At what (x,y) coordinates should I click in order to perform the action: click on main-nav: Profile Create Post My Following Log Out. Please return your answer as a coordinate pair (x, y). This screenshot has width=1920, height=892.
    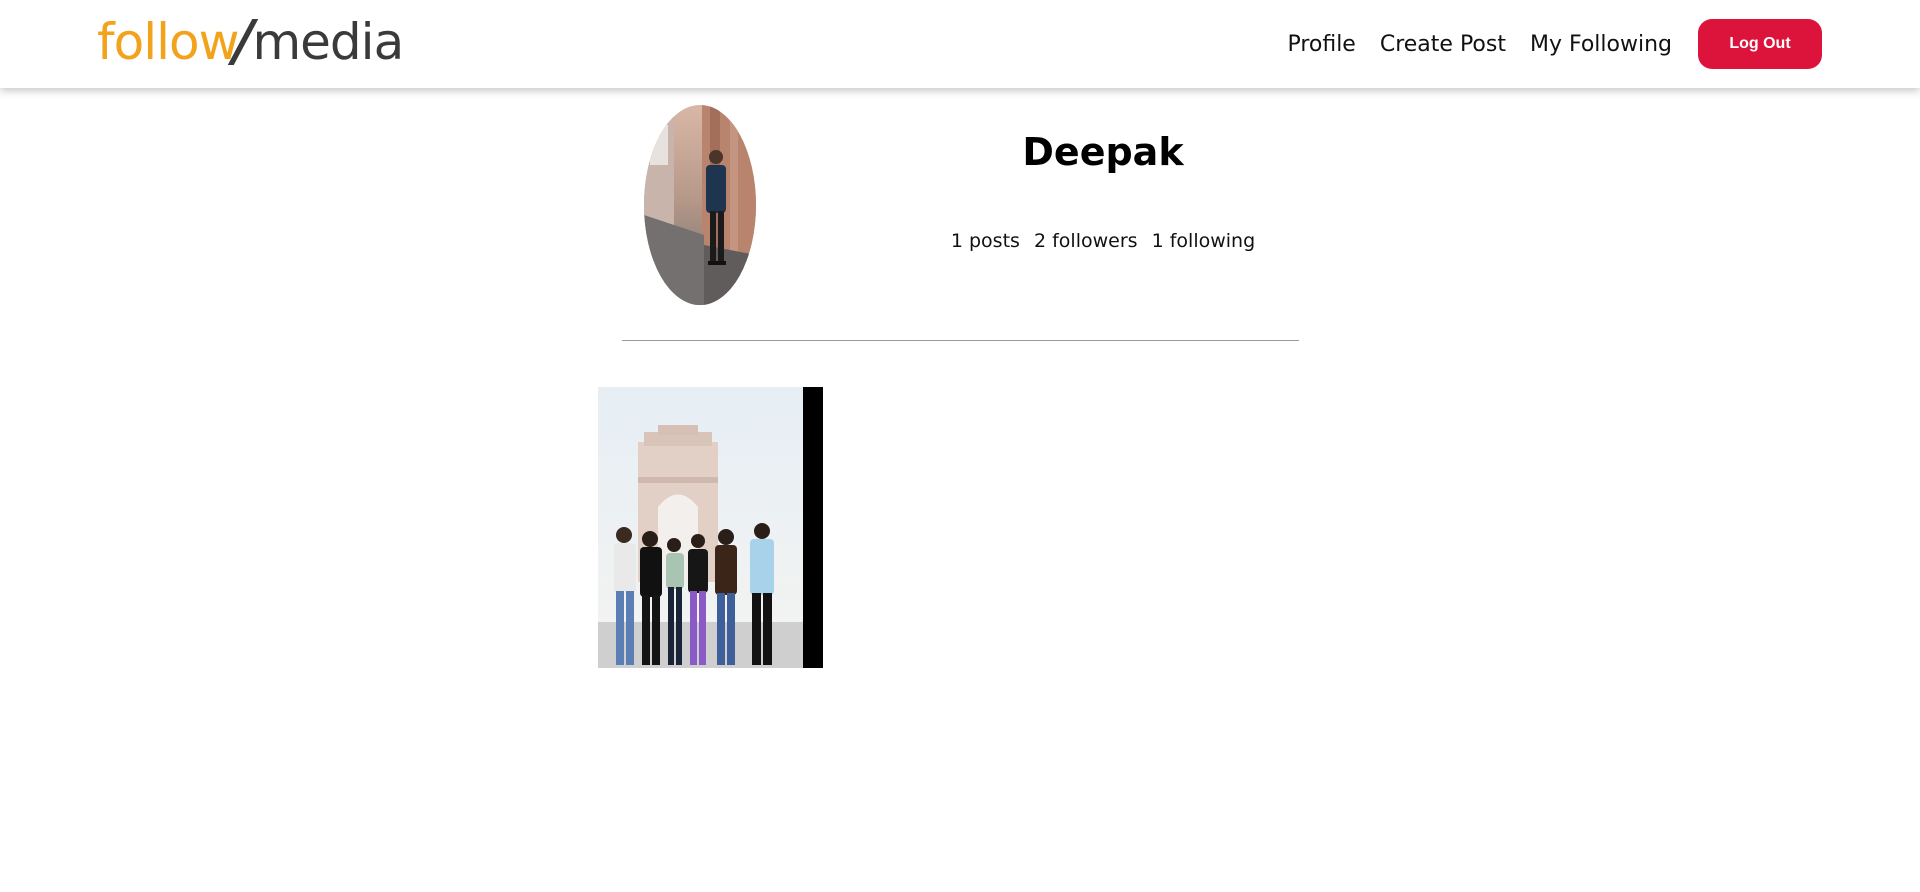
    Looking at the image, I should click on (1554, 44).